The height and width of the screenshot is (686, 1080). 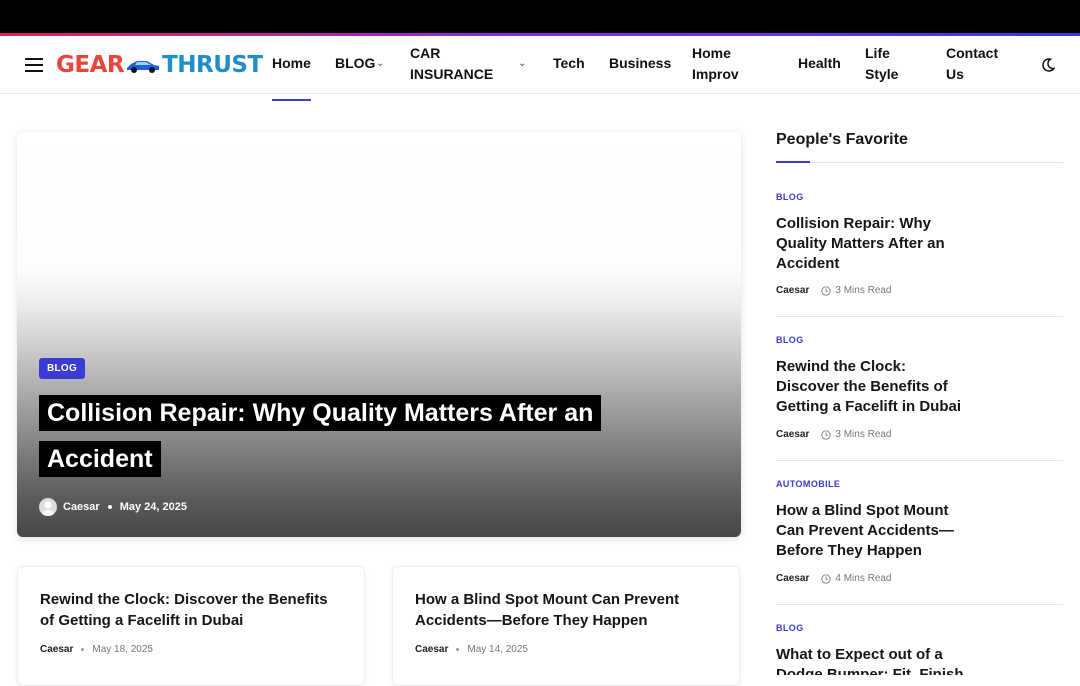 What do you see at coordinates (715, 64) in the screenshot?
I see `nav-home-improv: Home Improv` at bounding box center [715, 64].